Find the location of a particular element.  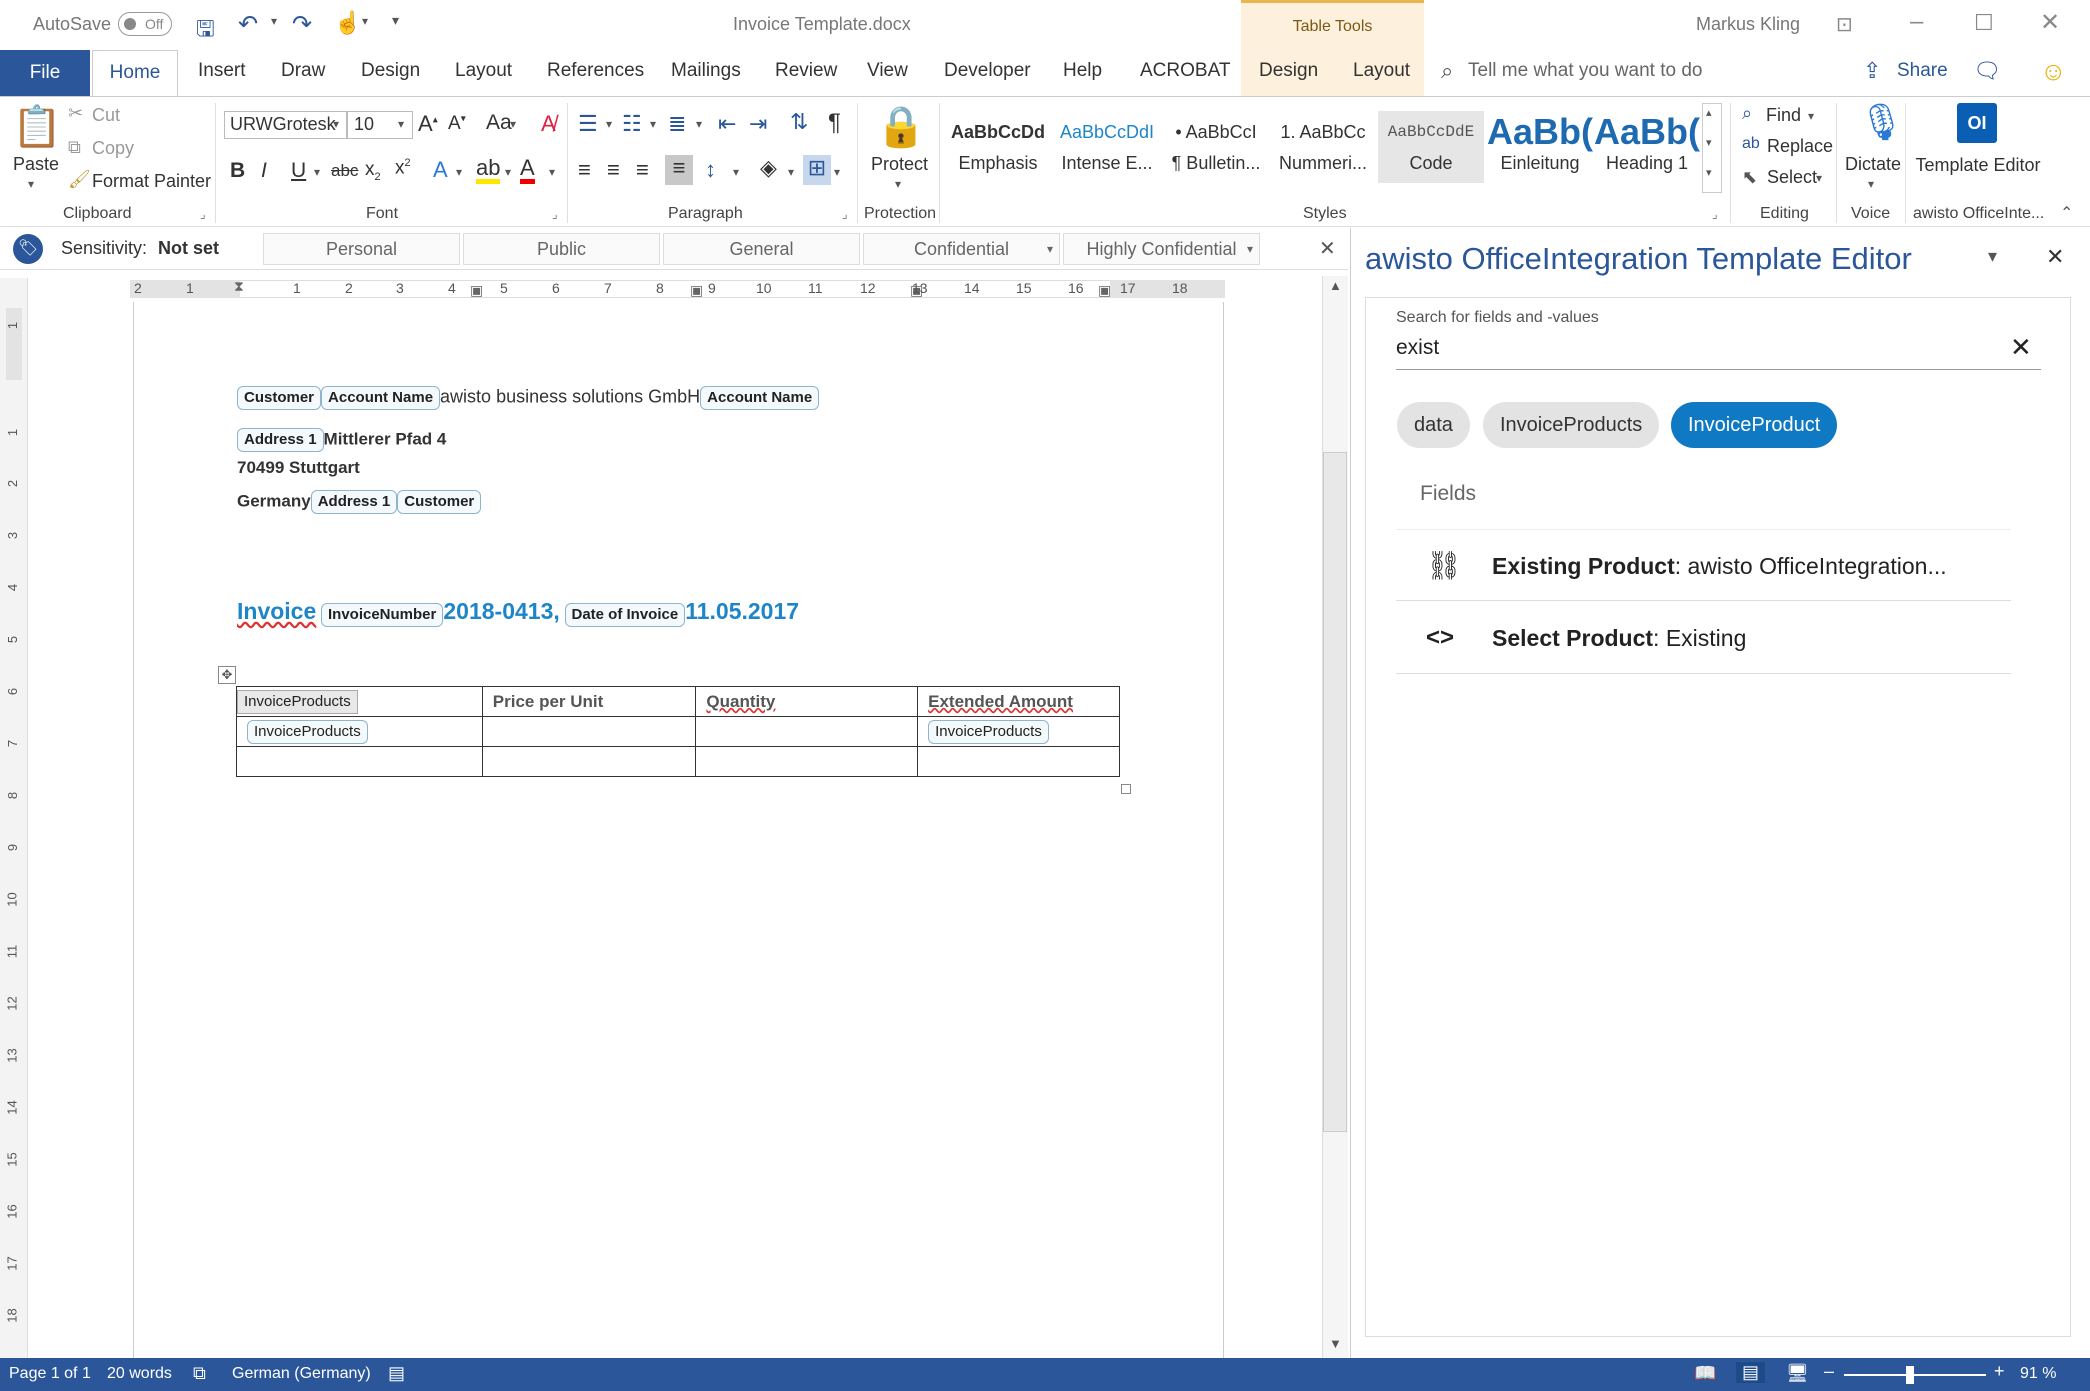

content-control-invoice-products: InvoiceProducts is located at coordinates (307, 731).